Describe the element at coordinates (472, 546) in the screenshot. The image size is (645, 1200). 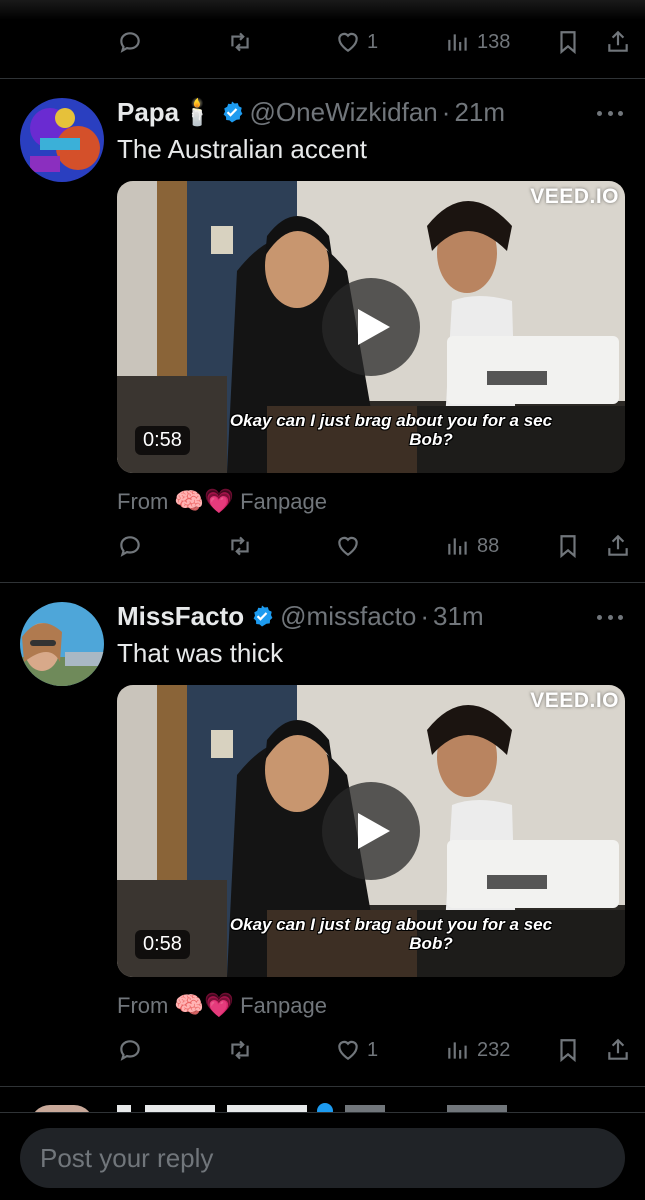
I see `views-button: 88` at that location.